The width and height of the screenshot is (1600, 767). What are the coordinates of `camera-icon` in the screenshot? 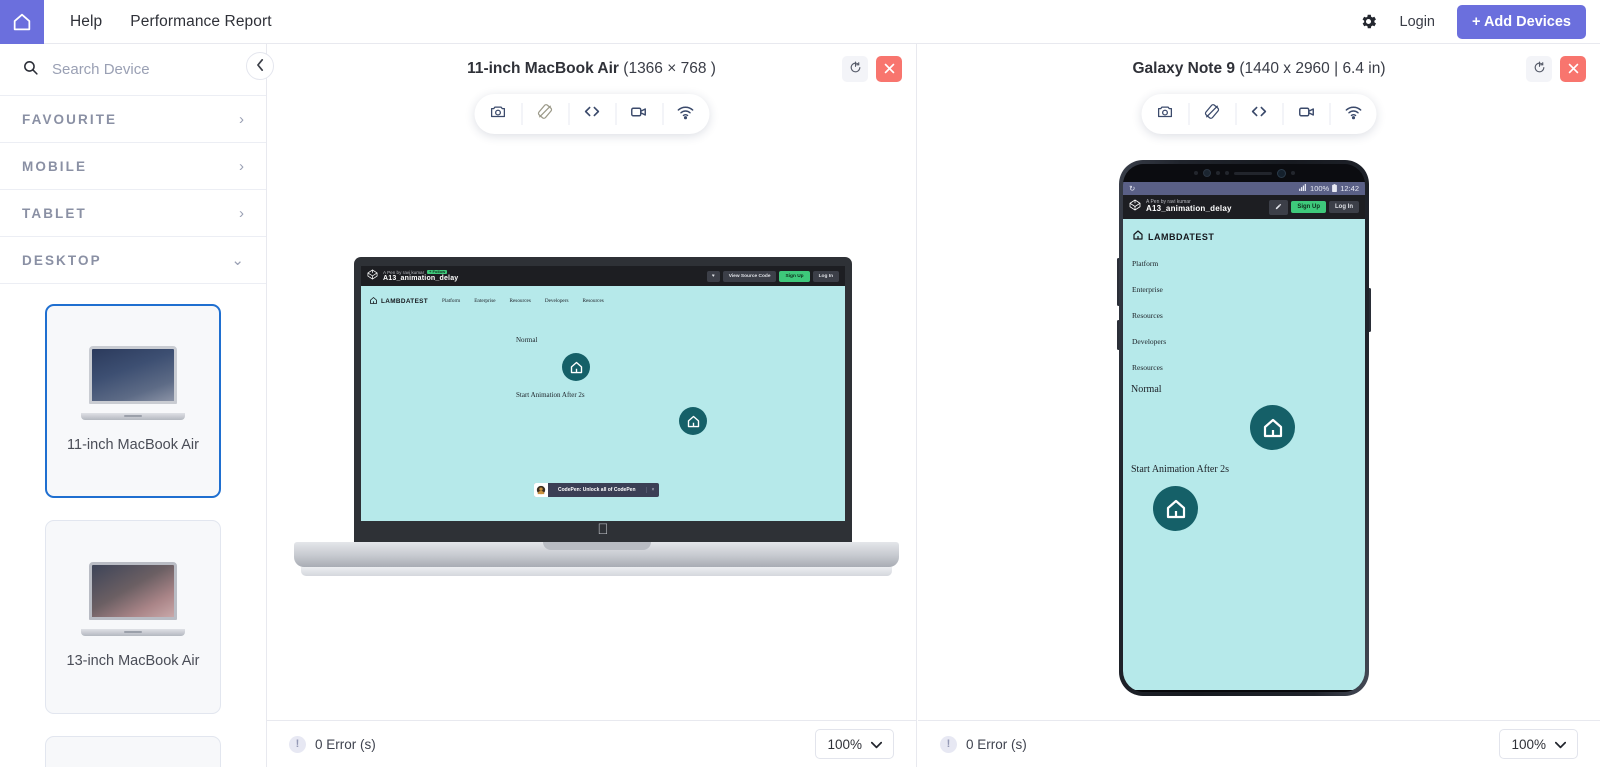 It's located at (497, 114).